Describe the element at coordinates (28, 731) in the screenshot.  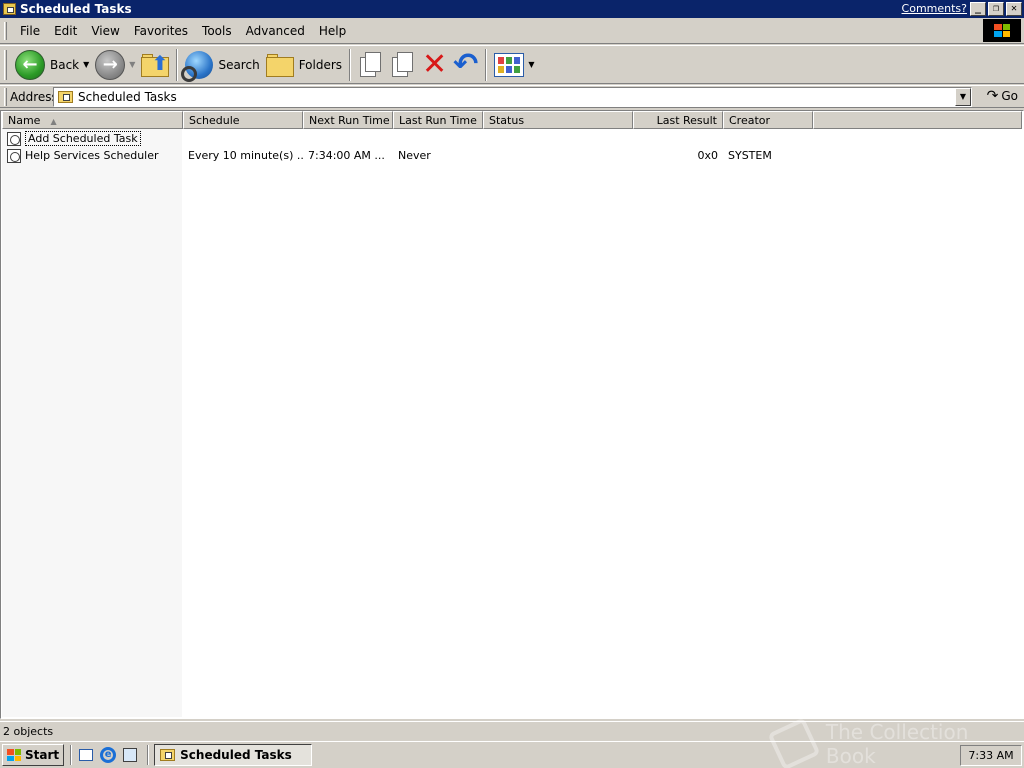
I see `status-object-count: 2 objects` at that location.